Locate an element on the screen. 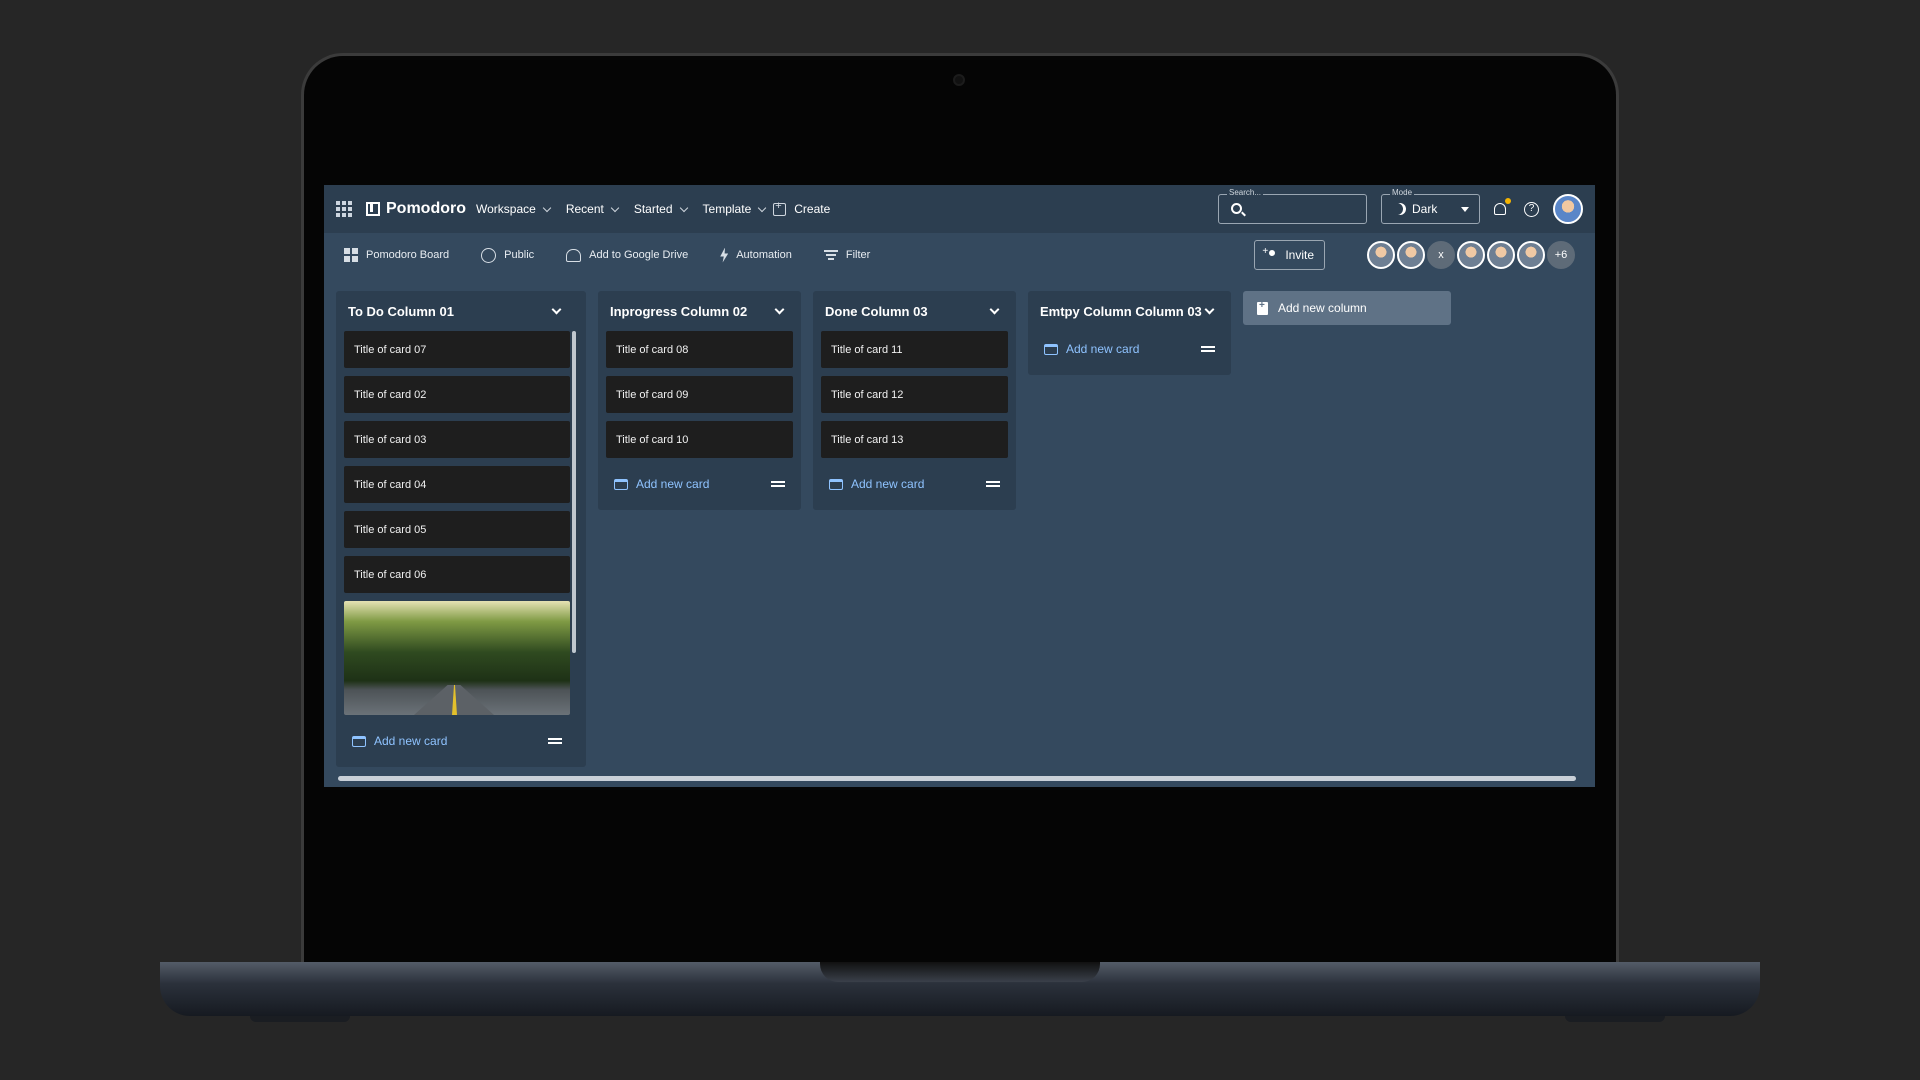 This screenshot has width=1920, height=1080. mode-select: Mode Dark is located at coordinates (1430, 206).